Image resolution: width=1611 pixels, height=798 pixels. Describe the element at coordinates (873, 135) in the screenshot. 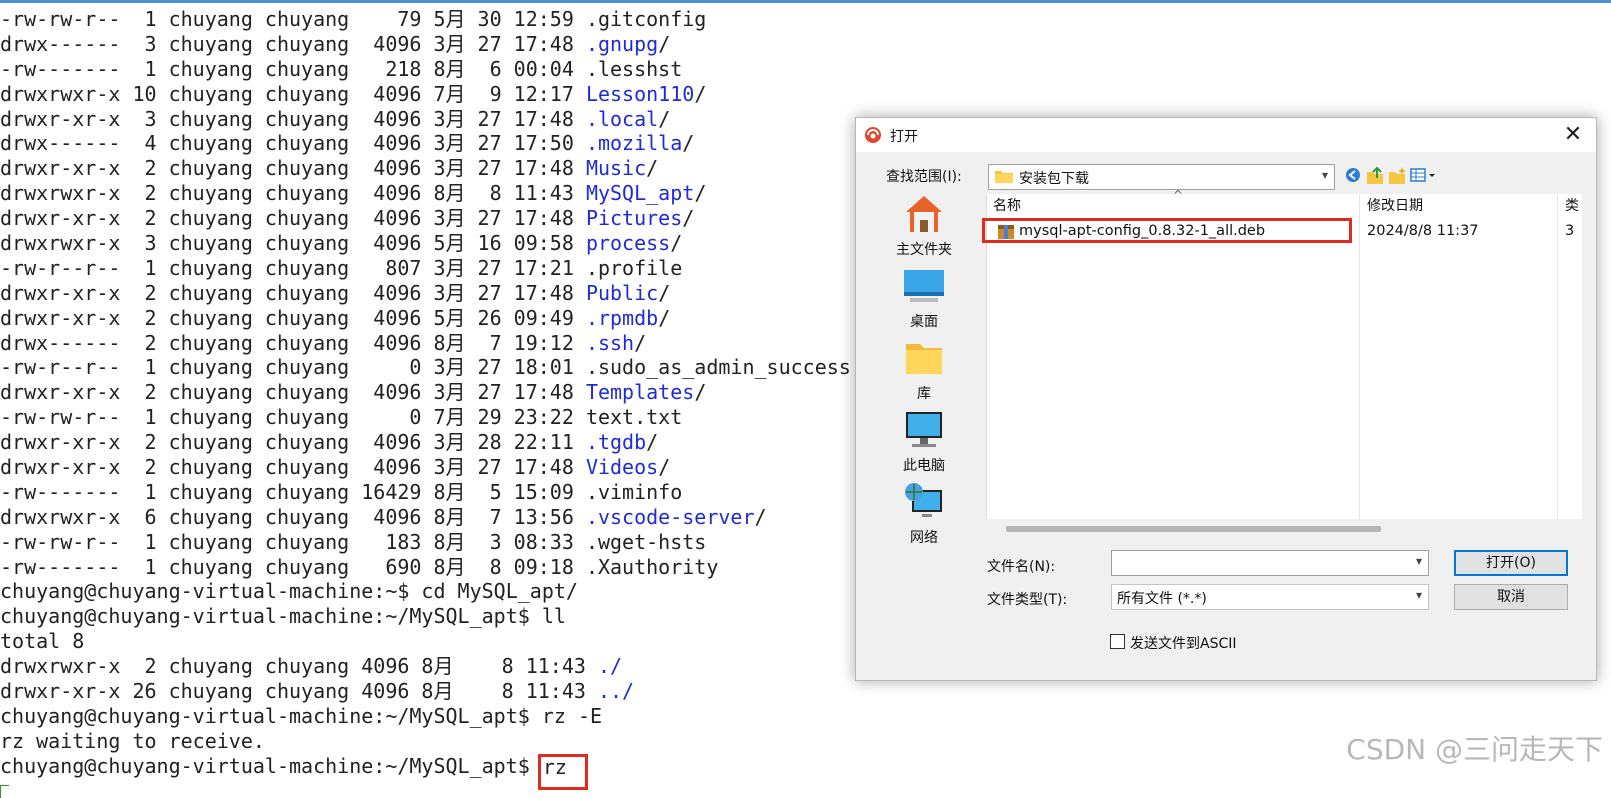

I see `app-shell-icon` at that location.